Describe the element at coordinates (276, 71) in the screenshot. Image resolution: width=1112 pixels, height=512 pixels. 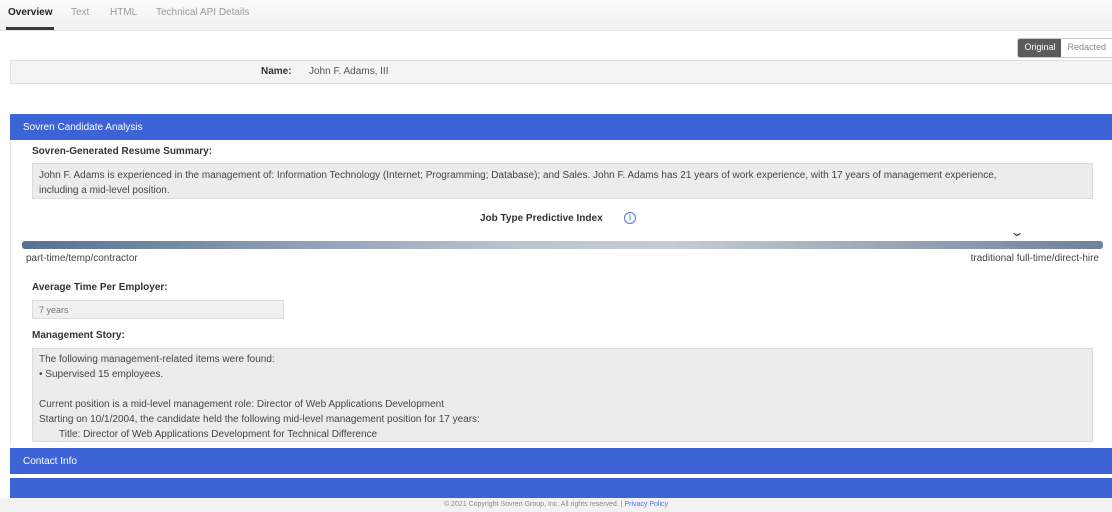
I see `name-label: Name:` at that location.